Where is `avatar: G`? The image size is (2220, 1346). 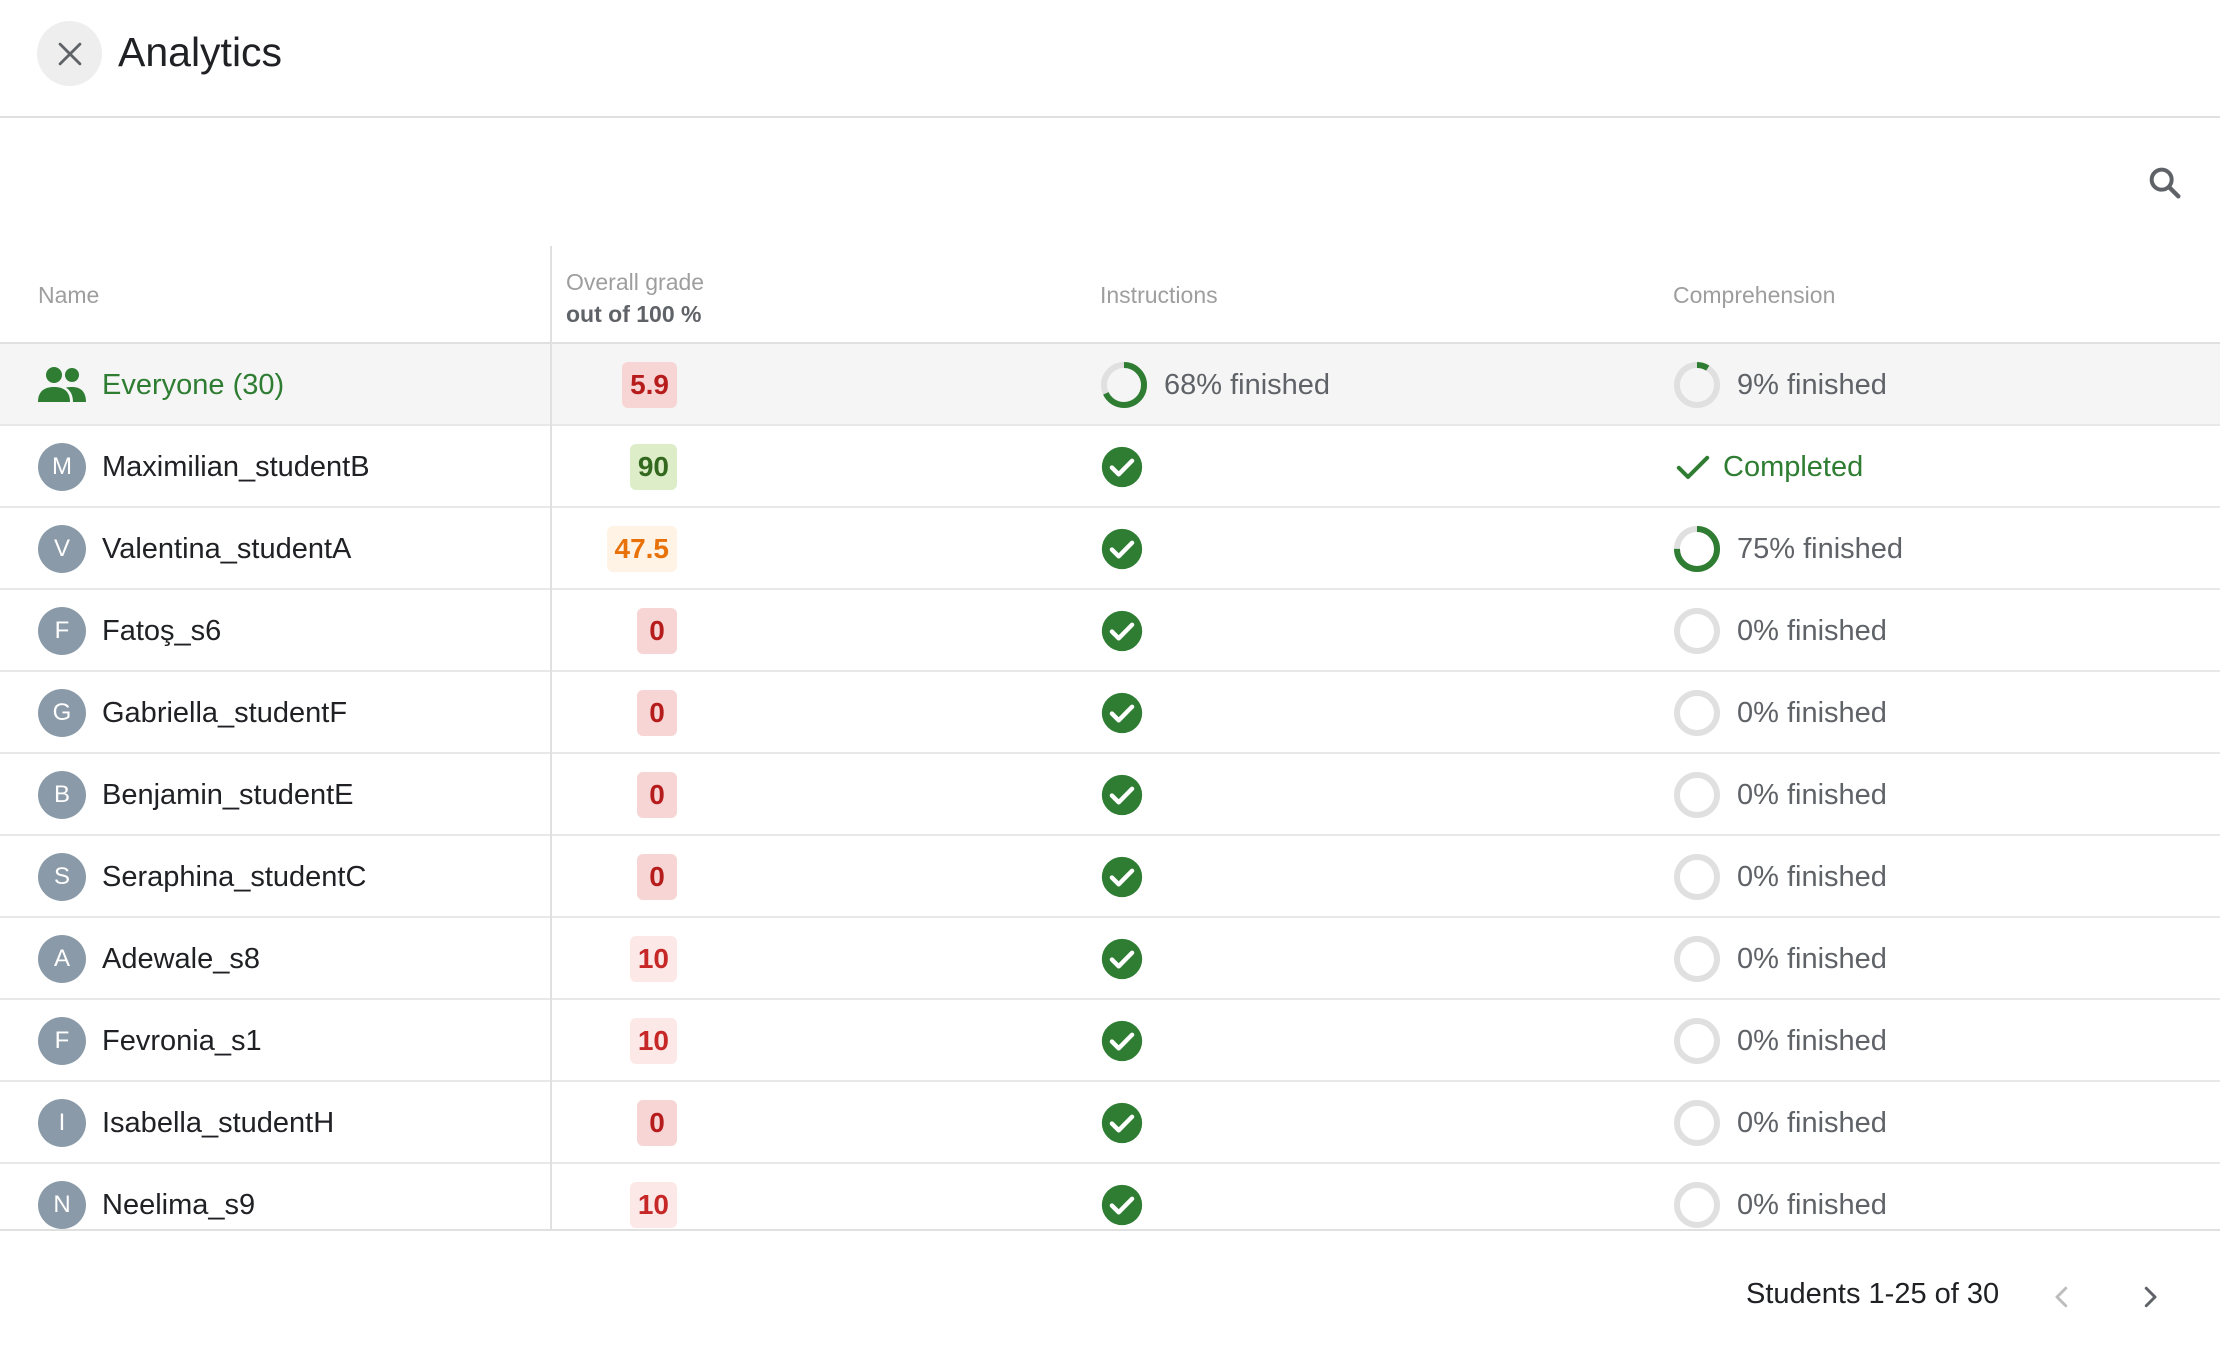 avatar: G is located at coordinates (62, 713).